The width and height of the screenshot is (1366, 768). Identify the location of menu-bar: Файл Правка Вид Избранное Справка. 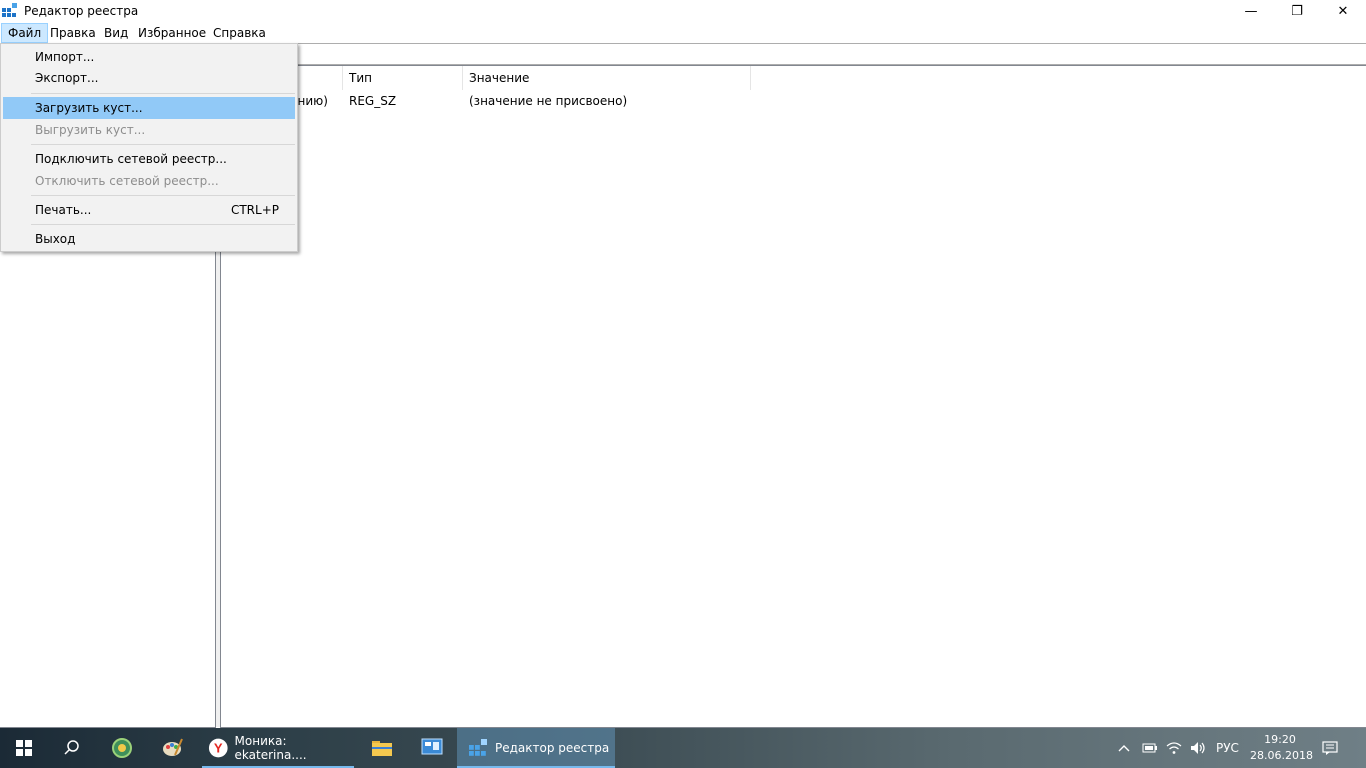
(683, 33).